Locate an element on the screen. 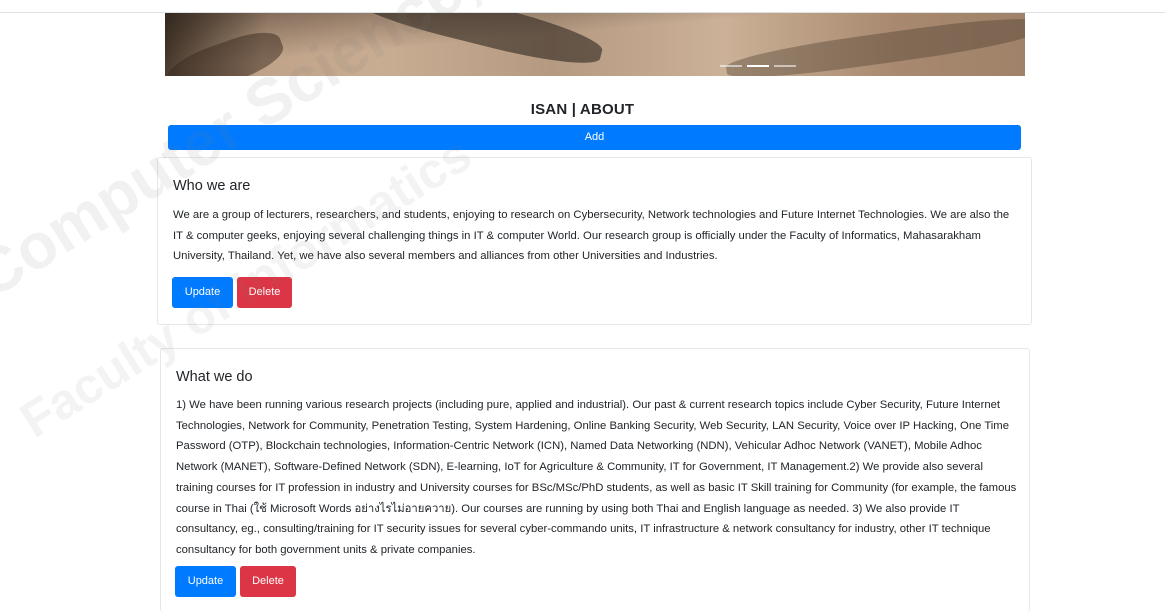 Image resolution: width=1165 pixels, height=612 pixels. card-heading: Who we are is located at coordinates (212, 186).